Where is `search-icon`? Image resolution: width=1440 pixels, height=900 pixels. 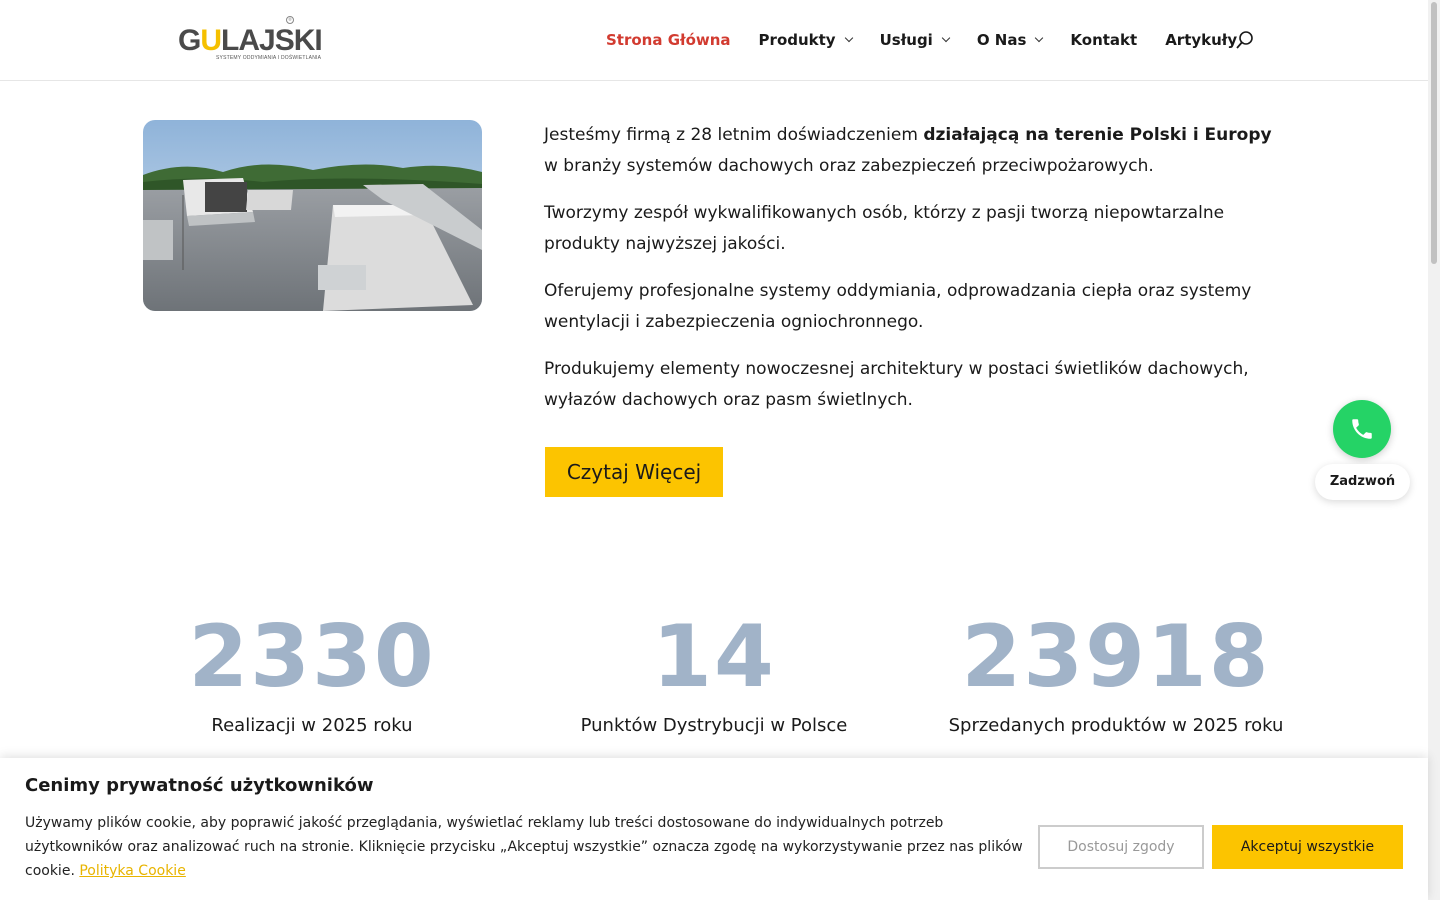 search-icon is located at coordinates (1245, 41).